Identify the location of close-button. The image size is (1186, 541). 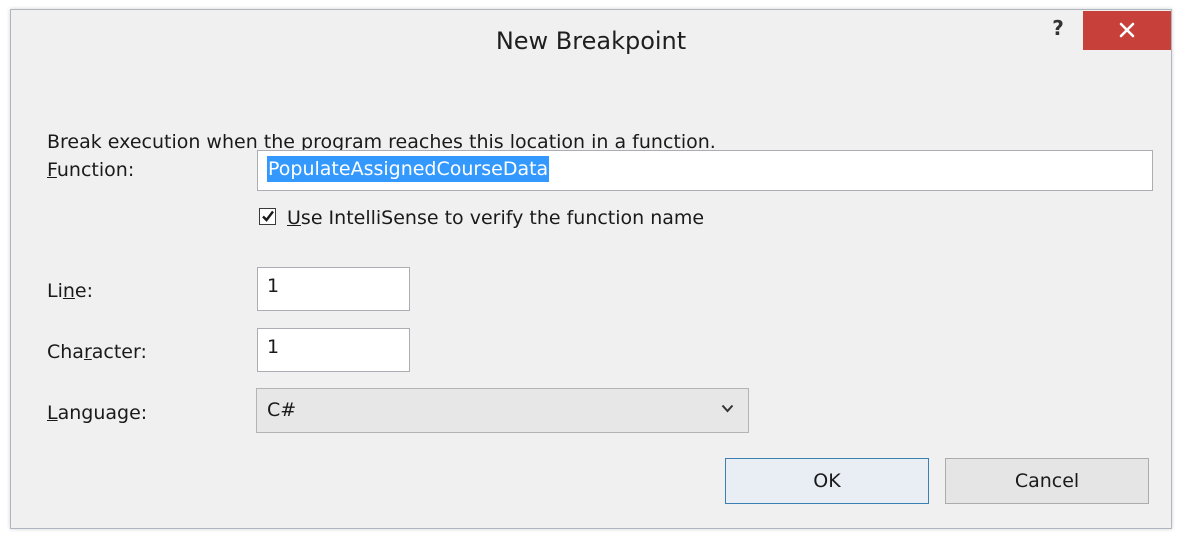
(1127, 30).